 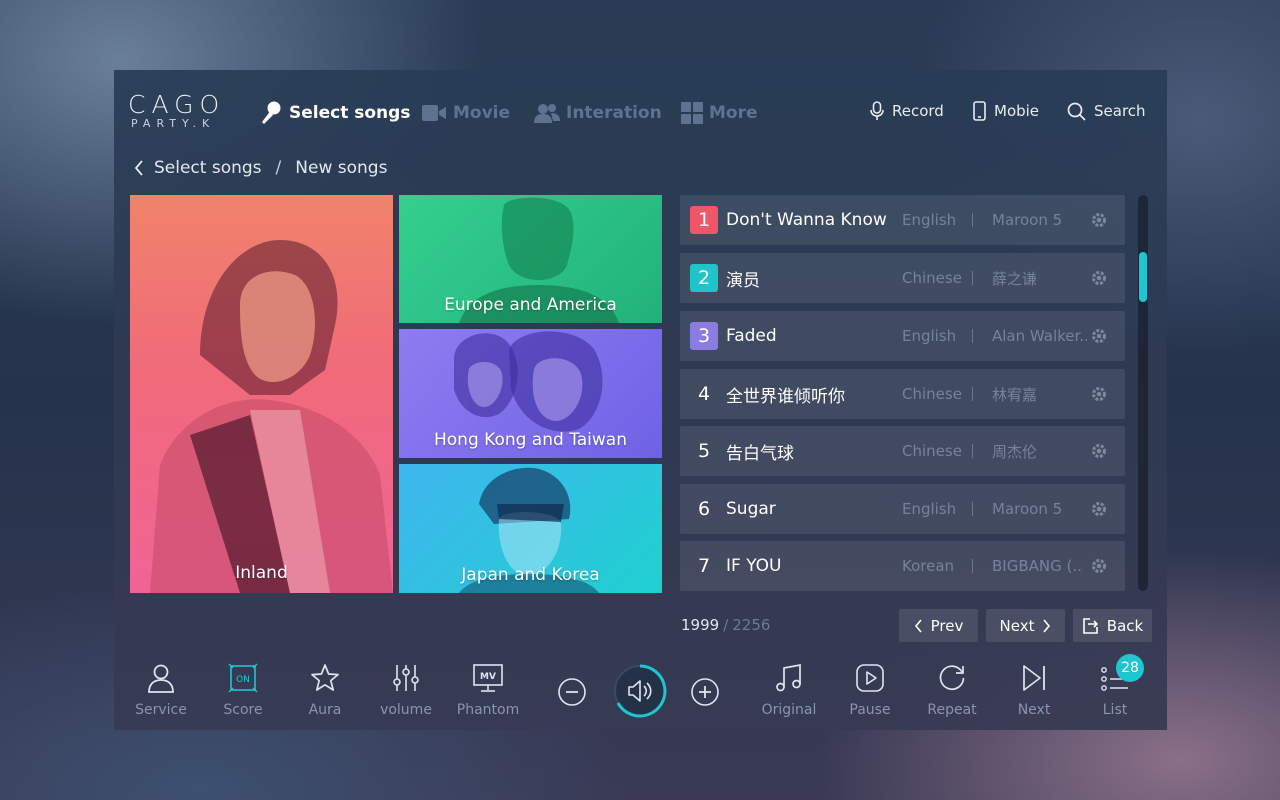 I want to click on breadcrumb-parent: Select songs, so click(x=208, y=168).